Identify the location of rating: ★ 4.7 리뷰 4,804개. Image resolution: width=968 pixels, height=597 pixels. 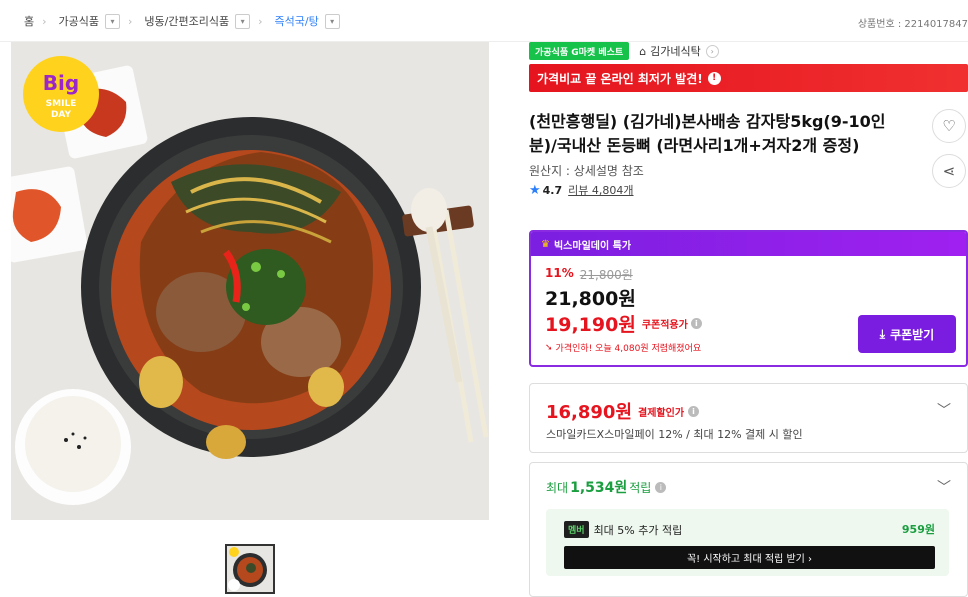
(581, 190).